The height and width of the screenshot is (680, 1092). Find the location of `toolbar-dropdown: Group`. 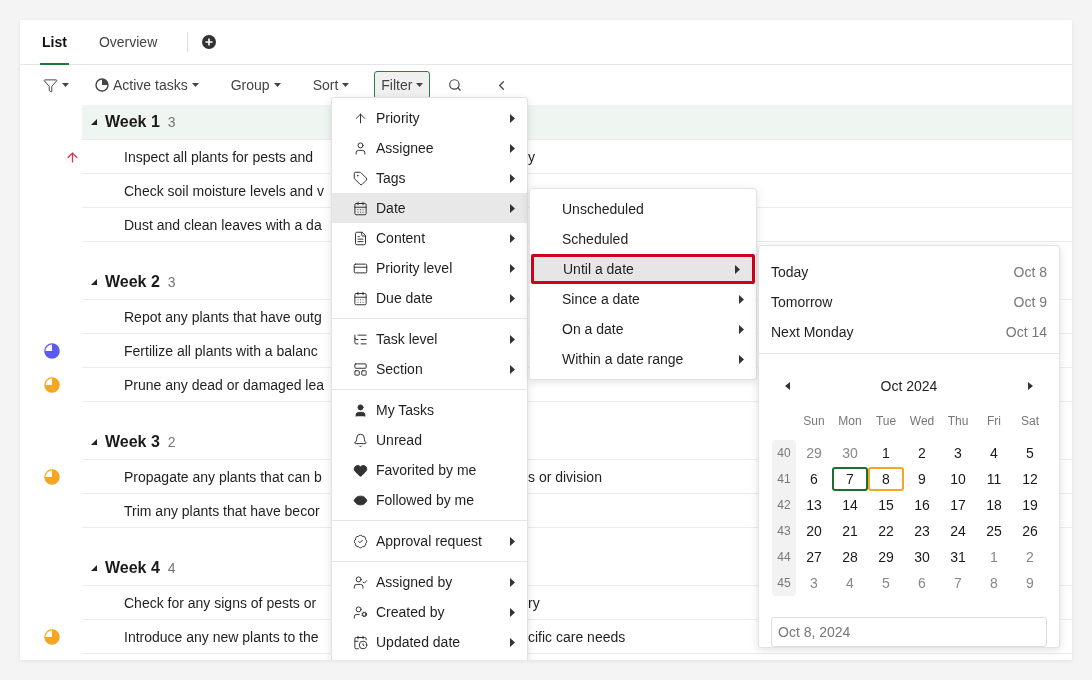

toolbar-dropdown: Group is located at coordinates (255, 85).